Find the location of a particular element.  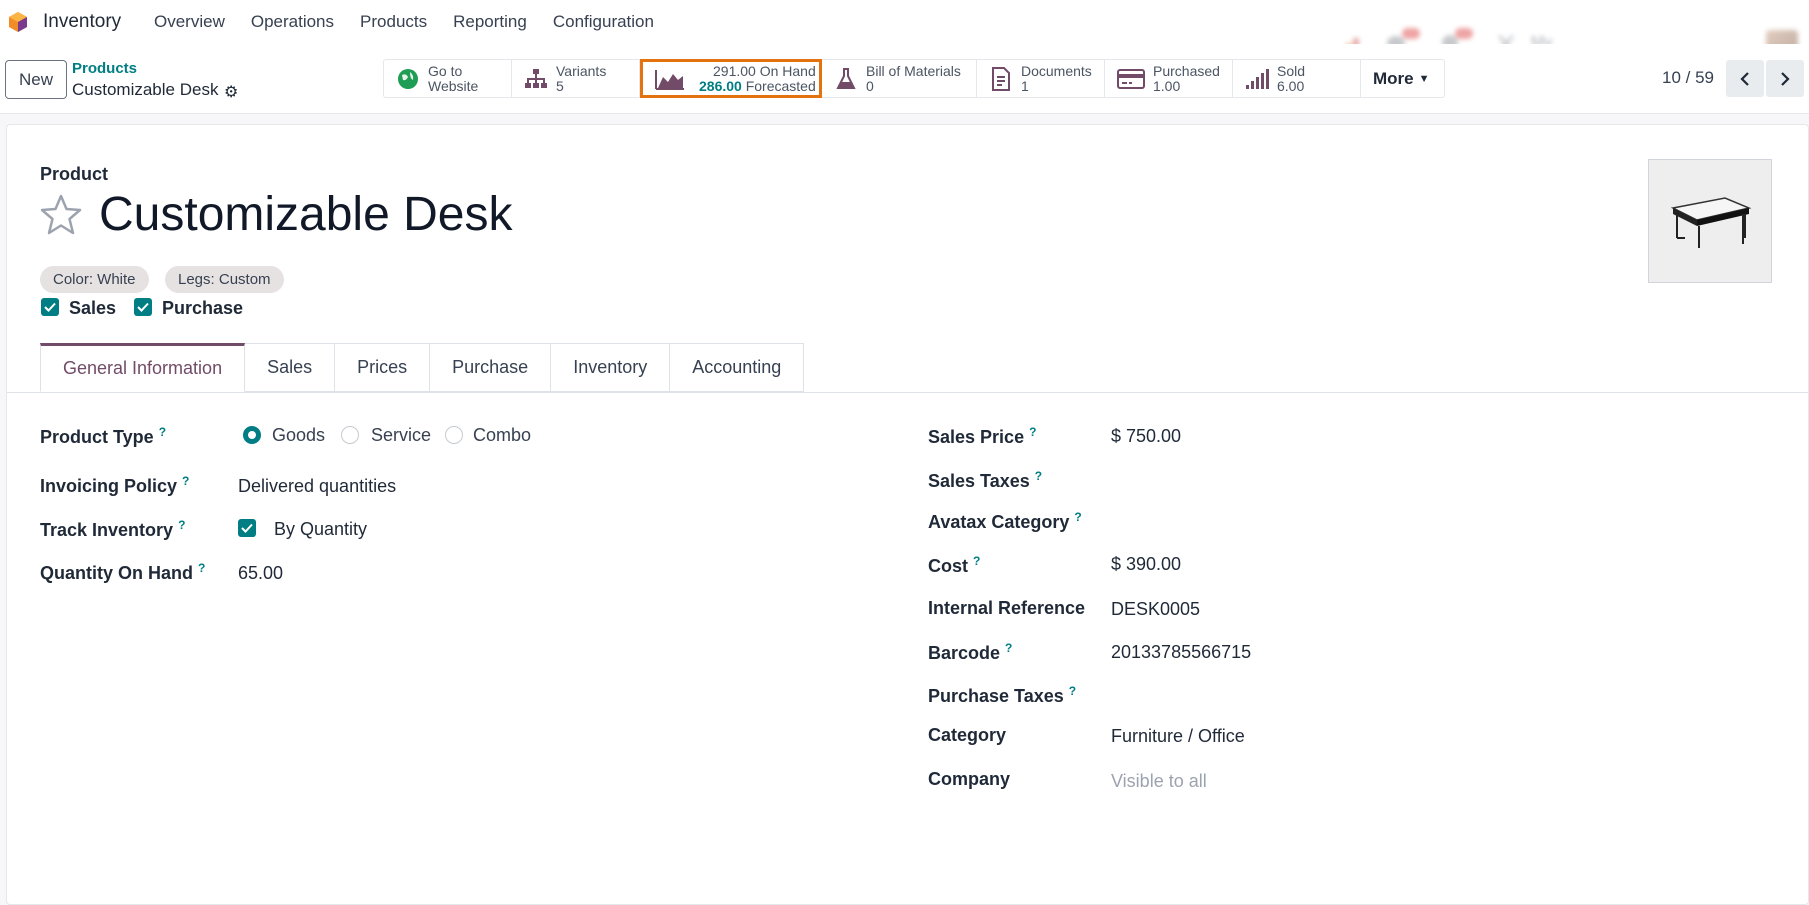

purchased-button: Purchased 1.00 is located at coordinates (1169, 78).